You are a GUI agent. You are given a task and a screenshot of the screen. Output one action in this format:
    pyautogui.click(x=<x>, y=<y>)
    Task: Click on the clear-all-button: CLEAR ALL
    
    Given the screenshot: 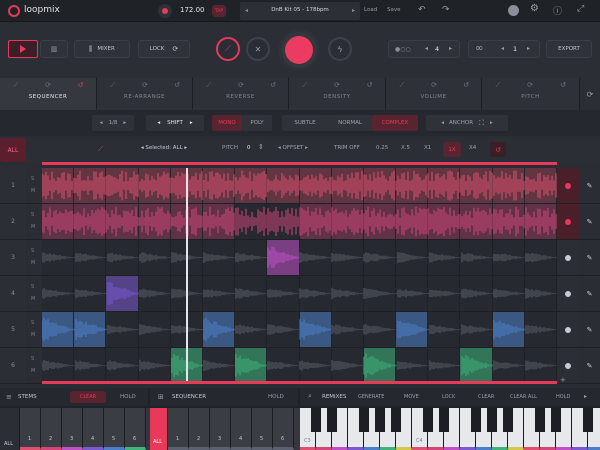 What is the action you would take?
    pyautogui.click(x=523, y=397)
    